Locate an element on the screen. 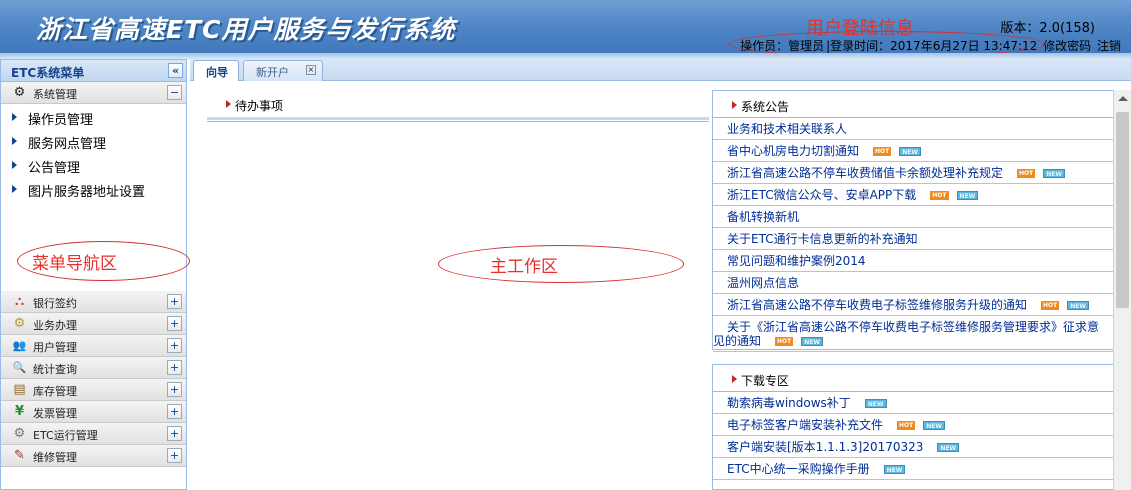 The height and width of the screenshot is (490, 1131). menu-group-users: 👥 用户管理 + is located at coordinates (93, 346).